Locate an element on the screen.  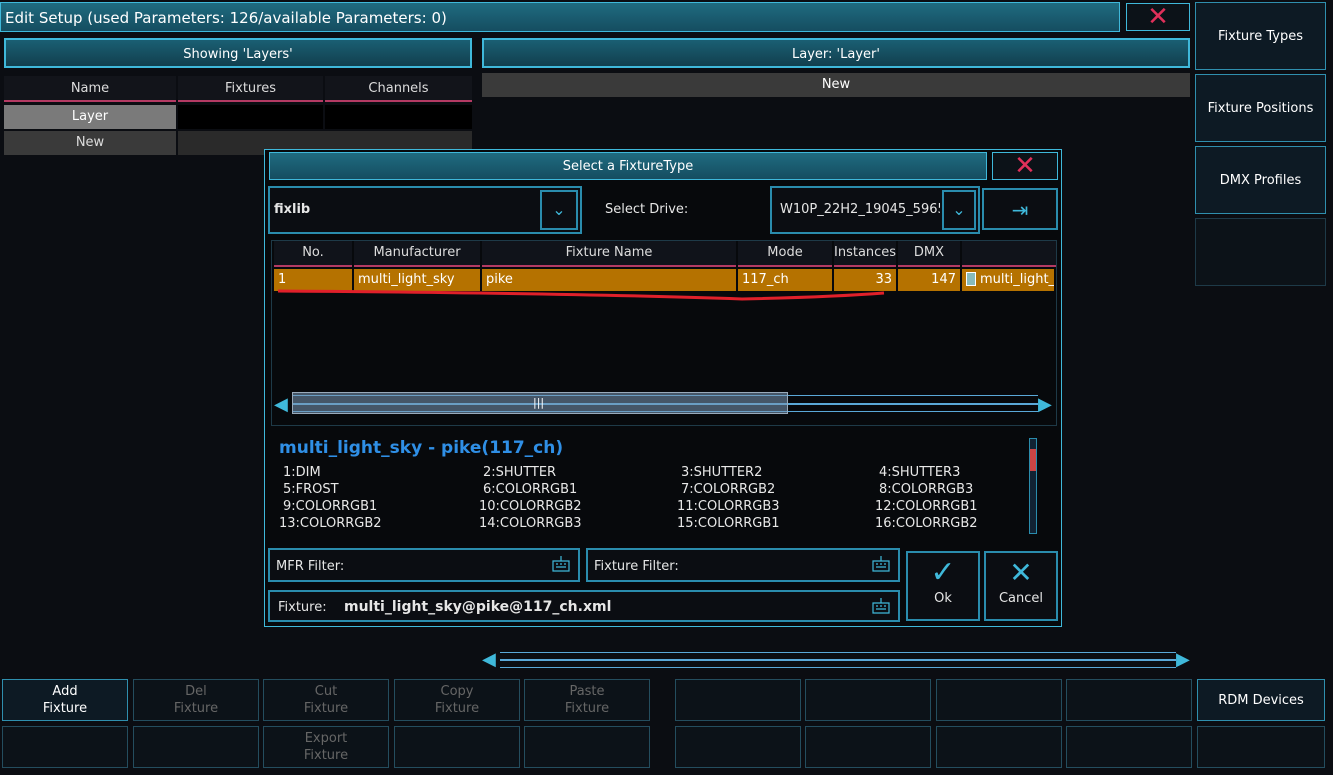
main-horizontal-scrollbar: ◀ ▶ is located at coordinates (837, 660).